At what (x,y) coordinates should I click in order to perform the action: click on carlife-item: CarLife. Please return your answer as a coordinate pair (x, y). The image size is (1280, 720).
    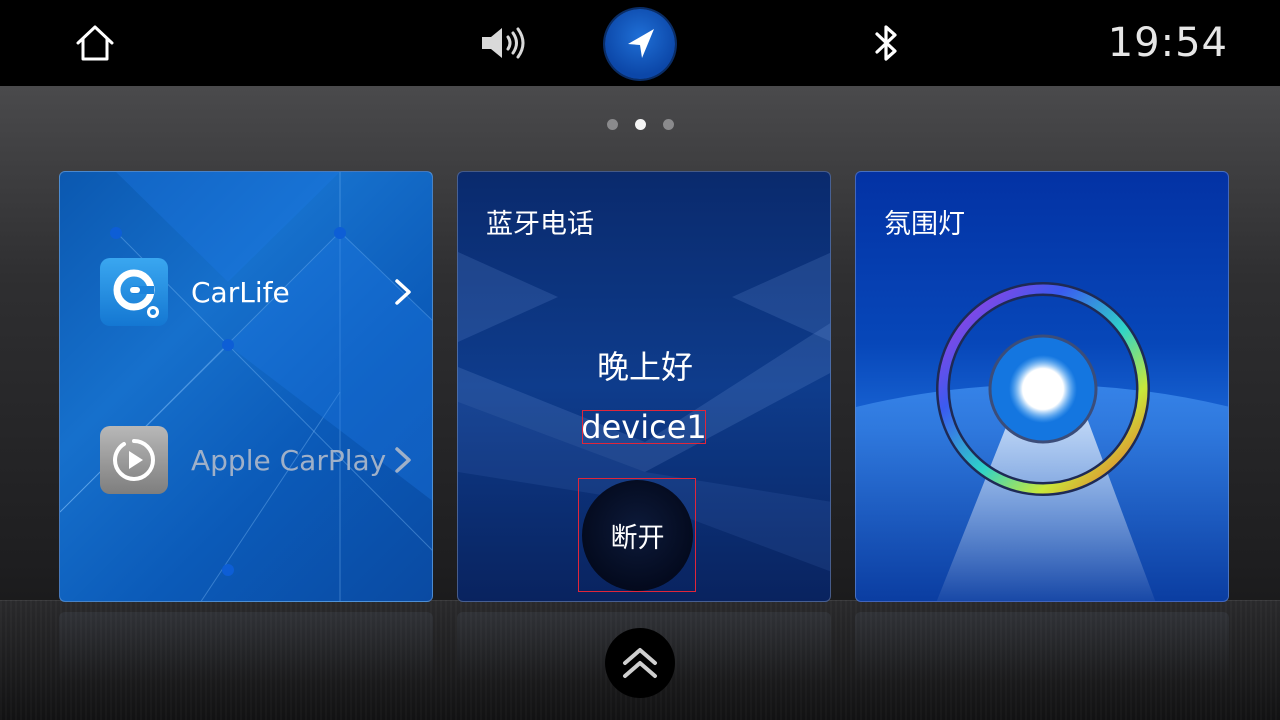
    Looking at the image, I should click on (257, 292).